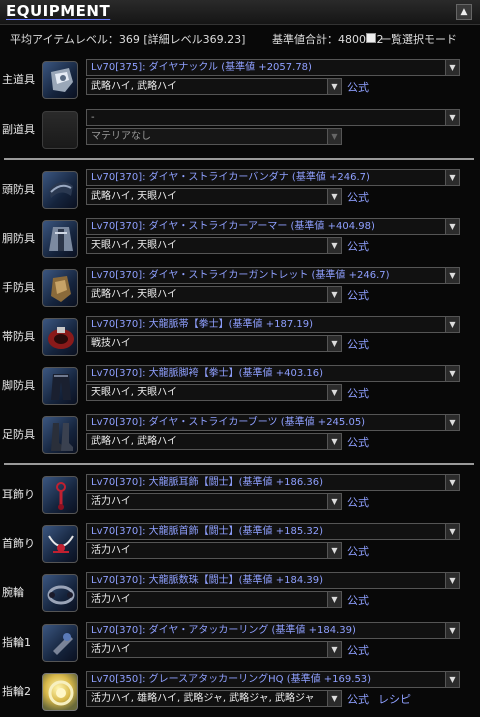 Image resolution: width=480 pixels, height=717 pixels. Describe the element at coordinates (60, 337) in the screenshot. I see `belt-icon` at that location.